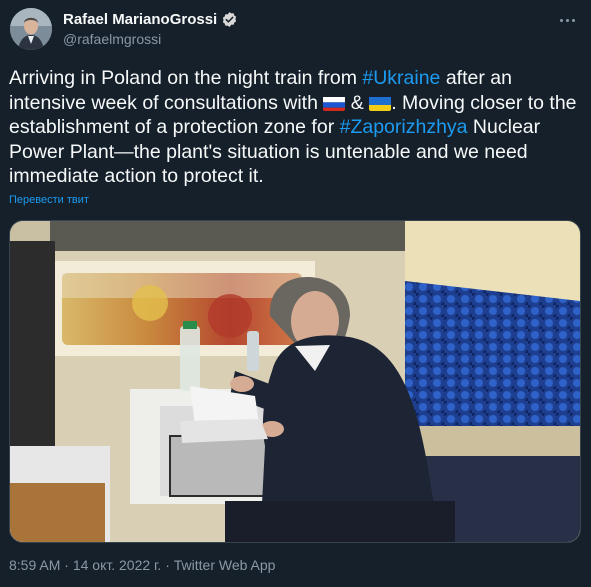 The width and height of the screenshot is (591, 587). What do you see at coordinates (49, 200) in the screenshot?
I see `translate-tweet-link: Перевести твит` at bounding box center [49, 200].